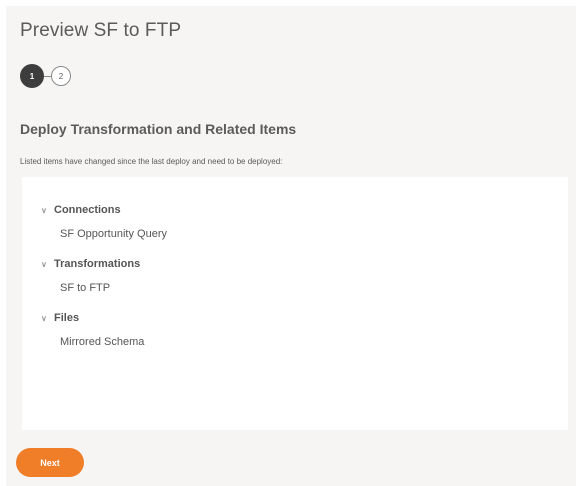 This screenshot has height=486, width=576. Describe the element at coordinates (87, 210) in the screenshot. I see `group-label: Connections` at that location.